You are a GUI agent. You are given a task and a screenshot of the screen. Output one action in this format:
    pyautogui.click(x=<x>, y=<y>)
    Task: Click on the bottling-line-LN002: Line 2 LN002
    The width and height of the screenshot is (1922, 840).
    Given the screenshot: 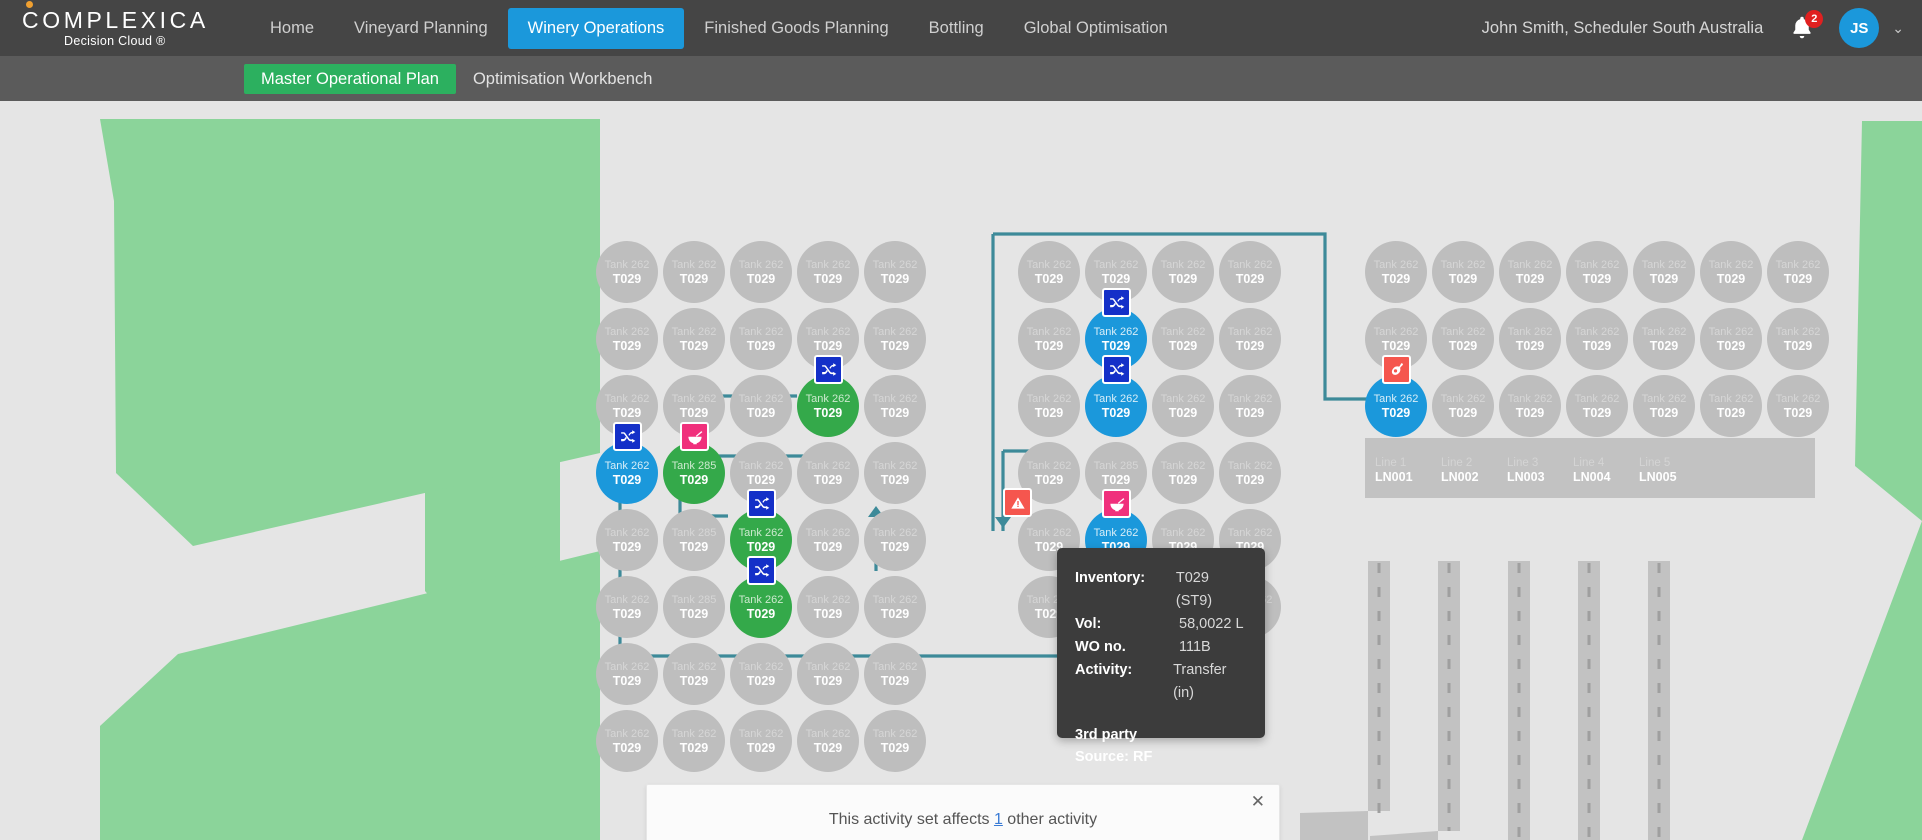 What is the action you would take?
    pyautogui.click(x=1460, y=470)
    